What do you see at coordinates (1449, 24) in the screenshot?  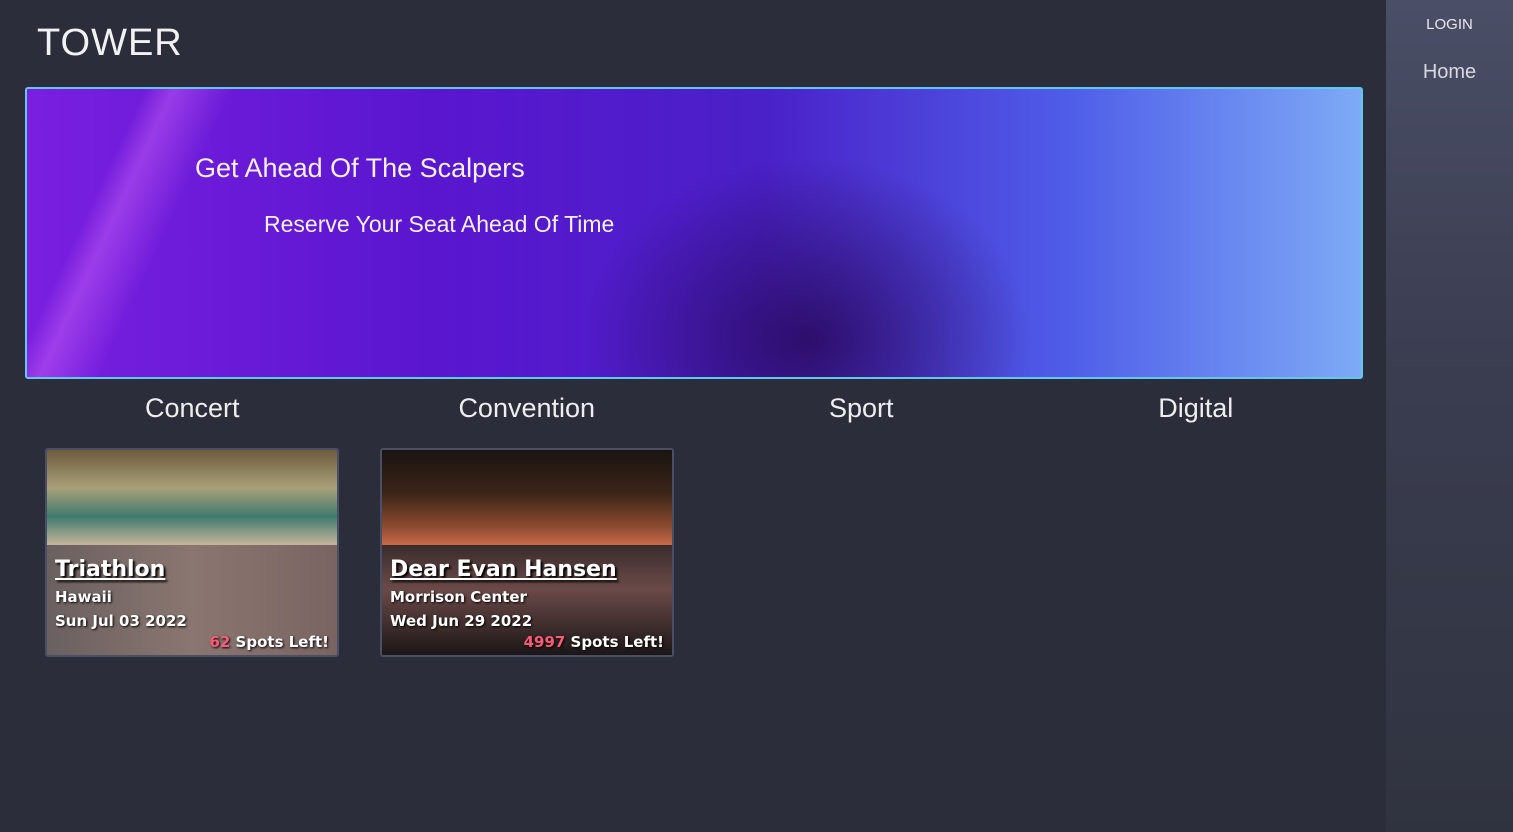 I see `login-link: LOGIN` at bounding box center [1449, 24].